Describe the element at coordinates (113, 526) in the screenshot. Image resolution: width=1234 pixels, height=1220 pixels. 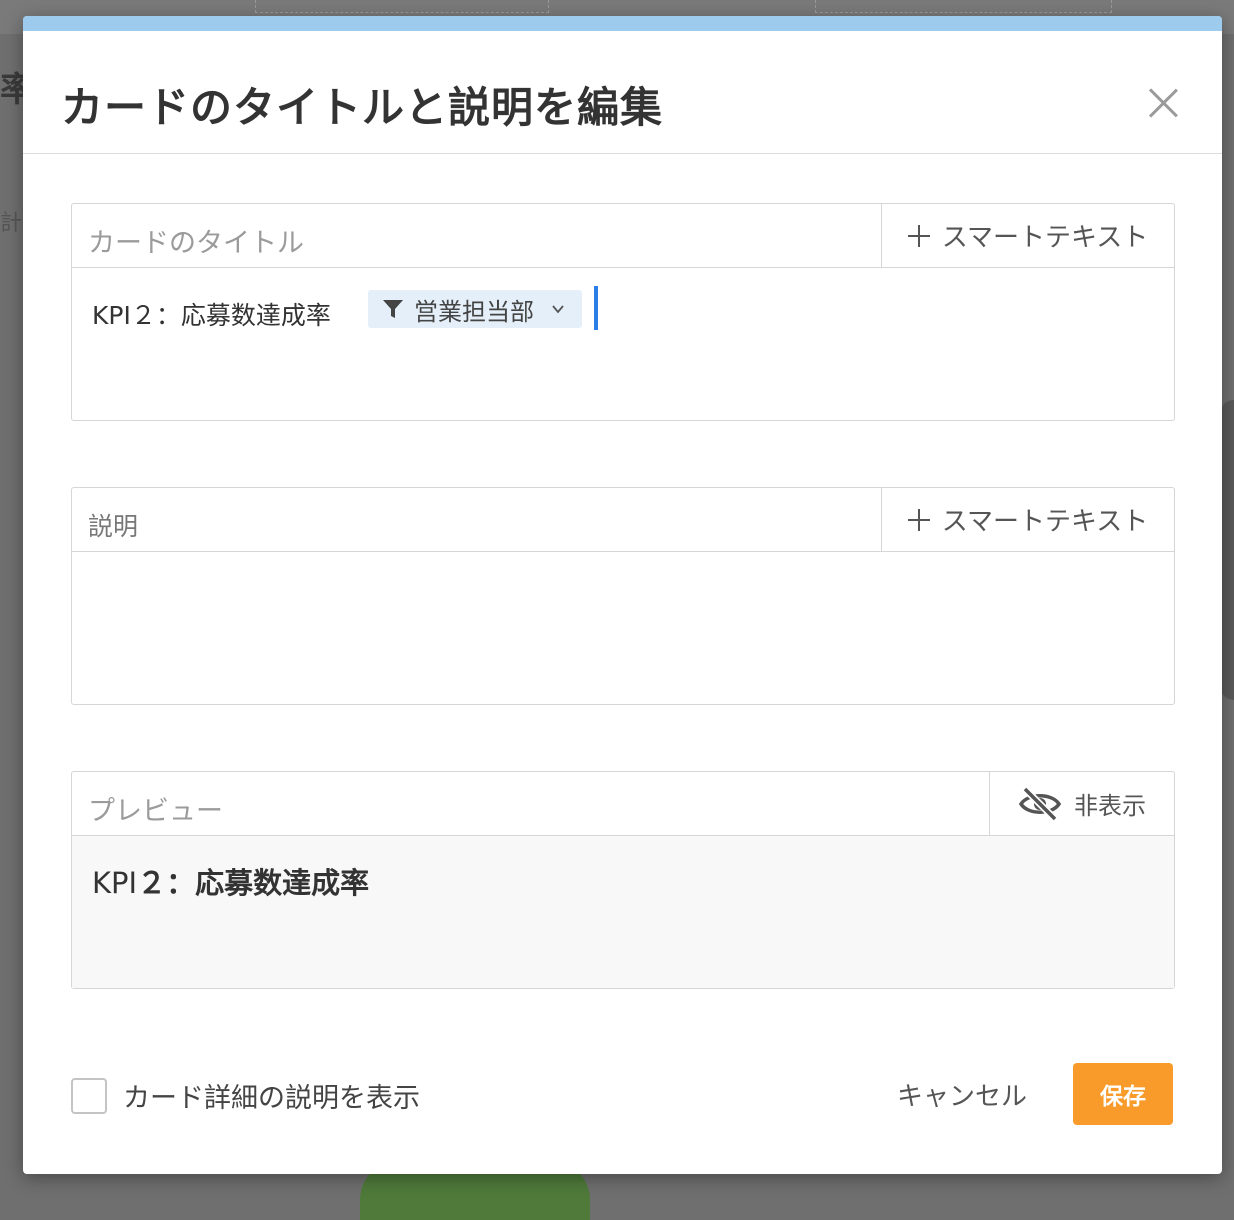
I see `description-label: 説明` at that location.